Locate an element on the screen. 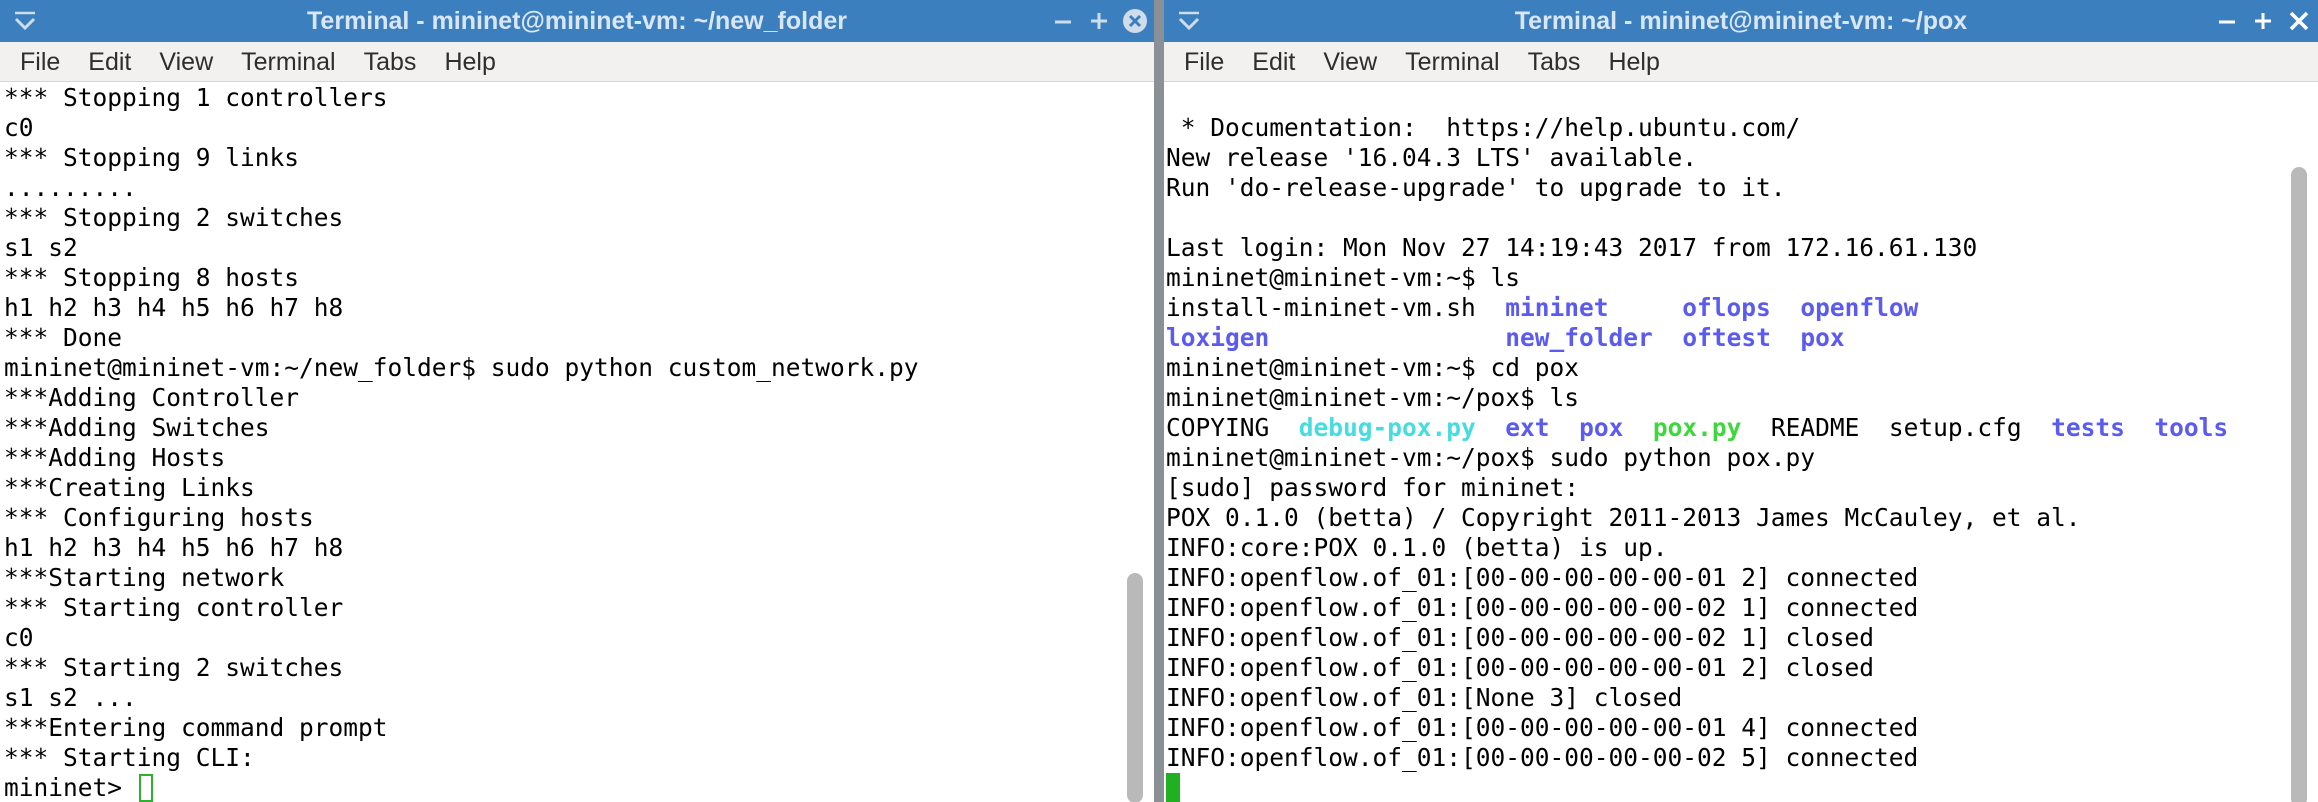 The height and width of the screenshot is (802, 2318). terminal-text: COPYING is located at coordinates (1232, 427).